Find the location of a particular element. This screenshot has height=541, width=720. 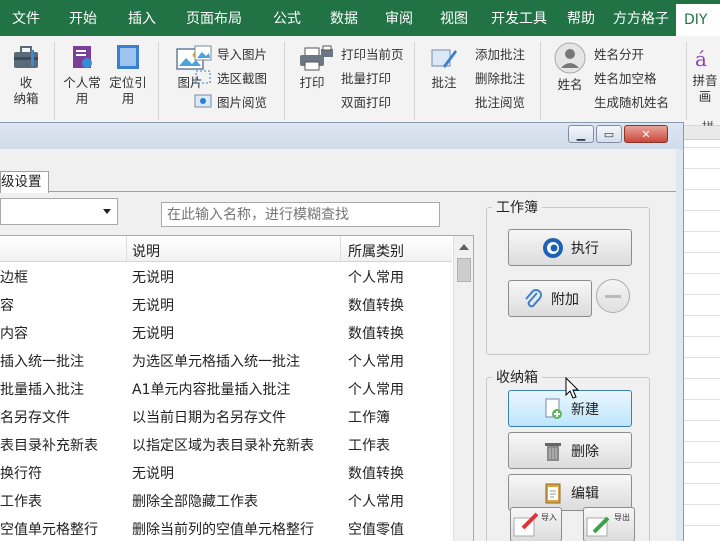

list-scrollbar is located at coordinates (463, 388).